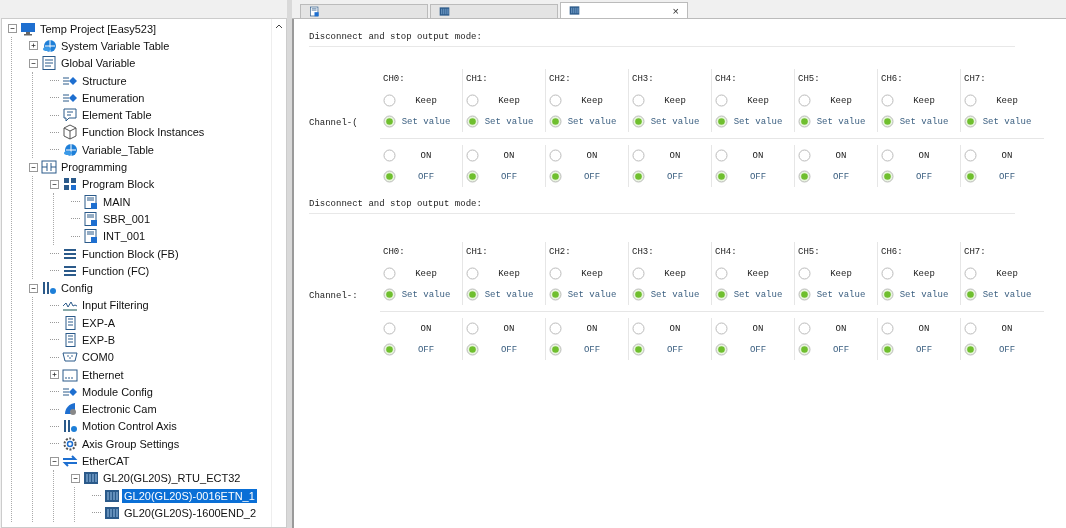 The height and width of the screenshot is (528, 1066). What do you see at coordinates (279, 26) in the screenshot?
I see `scroll-up-icon` at bounding box center [279, 26].